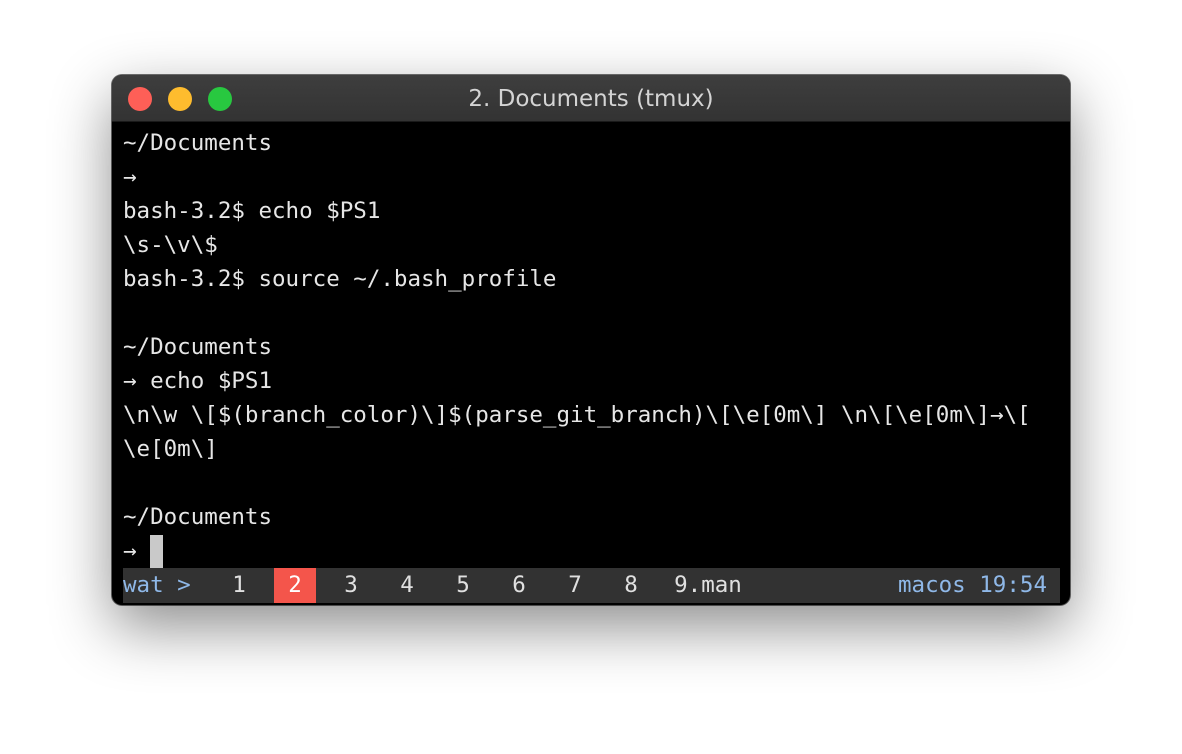 The width and height of the screenshot is (1182, 754). I want to click on status-host-clock: macos 19:54, so click(972, 585).